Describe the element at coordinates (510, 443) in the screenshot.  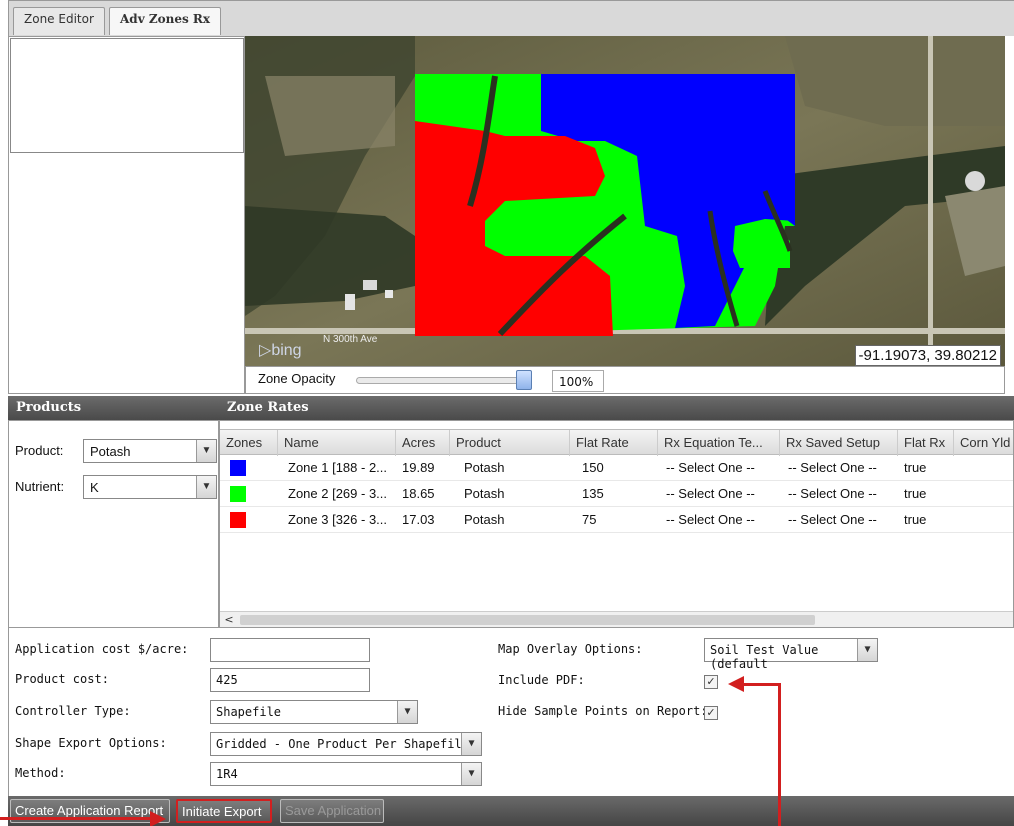
I see `col-product: Product` at that location.